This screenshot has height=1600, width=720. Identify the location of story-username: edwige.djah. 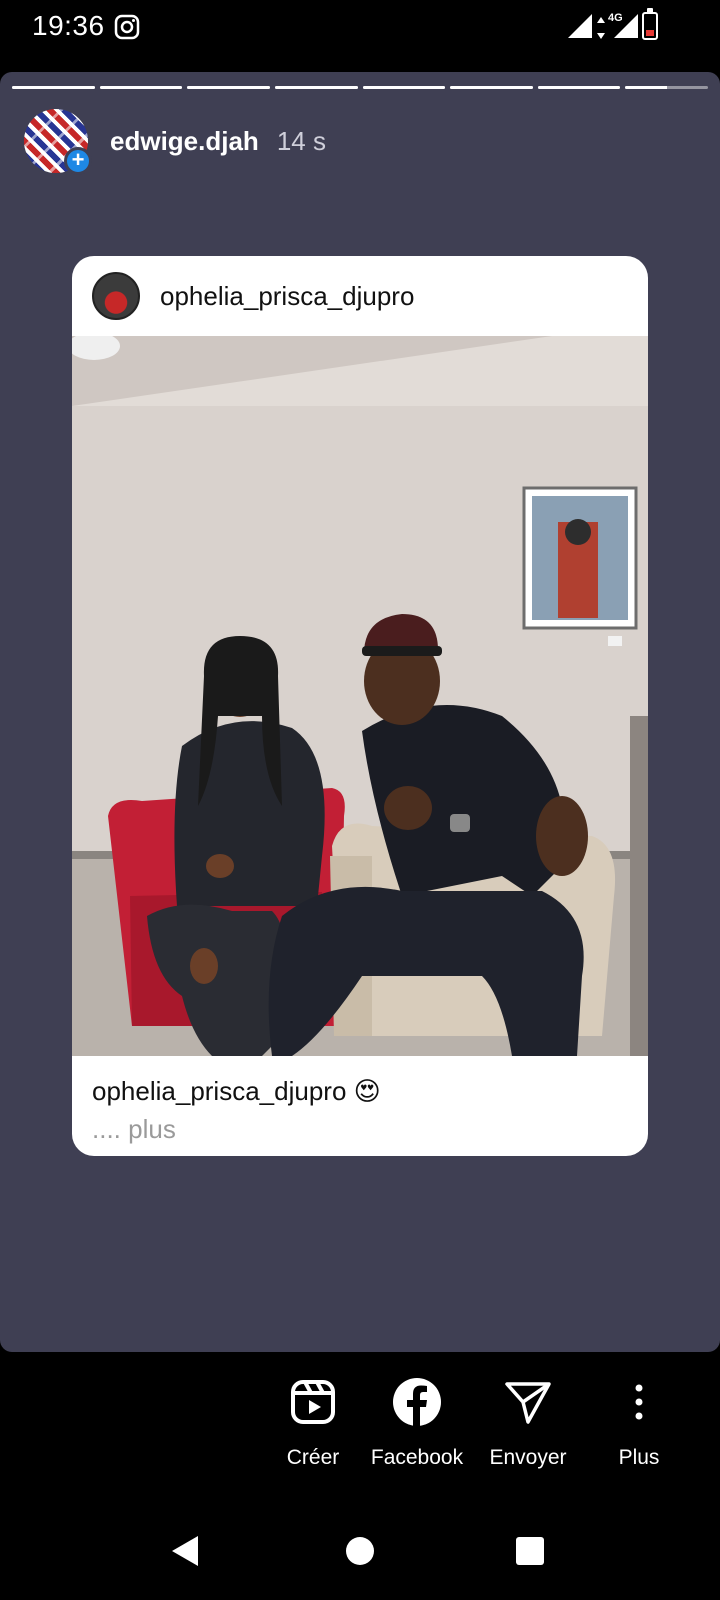
(184, 141).